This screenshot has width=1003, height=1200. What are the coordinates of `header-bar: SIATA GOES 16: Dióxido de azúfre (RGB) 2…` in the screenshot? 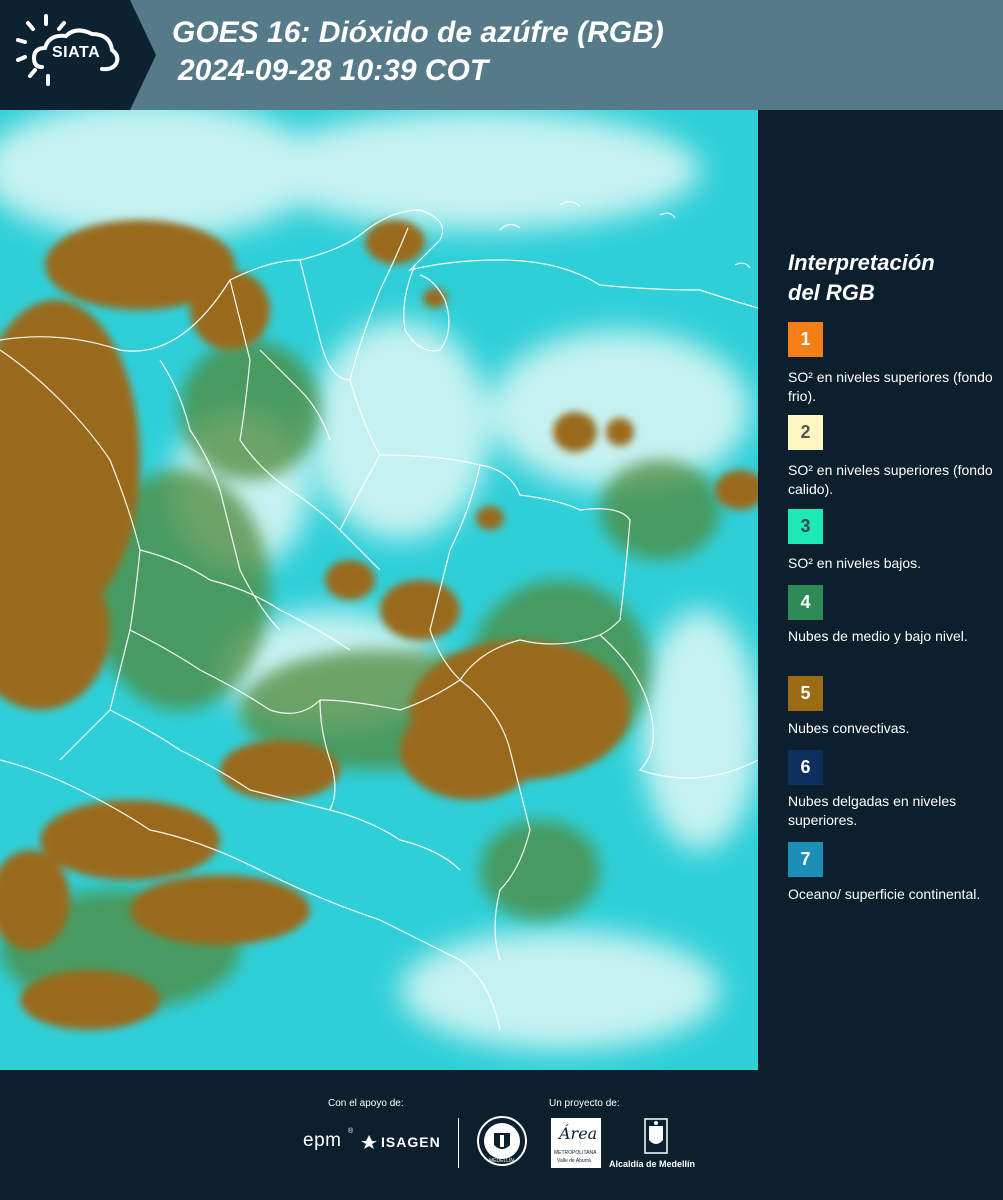 It's located at (501, 55).